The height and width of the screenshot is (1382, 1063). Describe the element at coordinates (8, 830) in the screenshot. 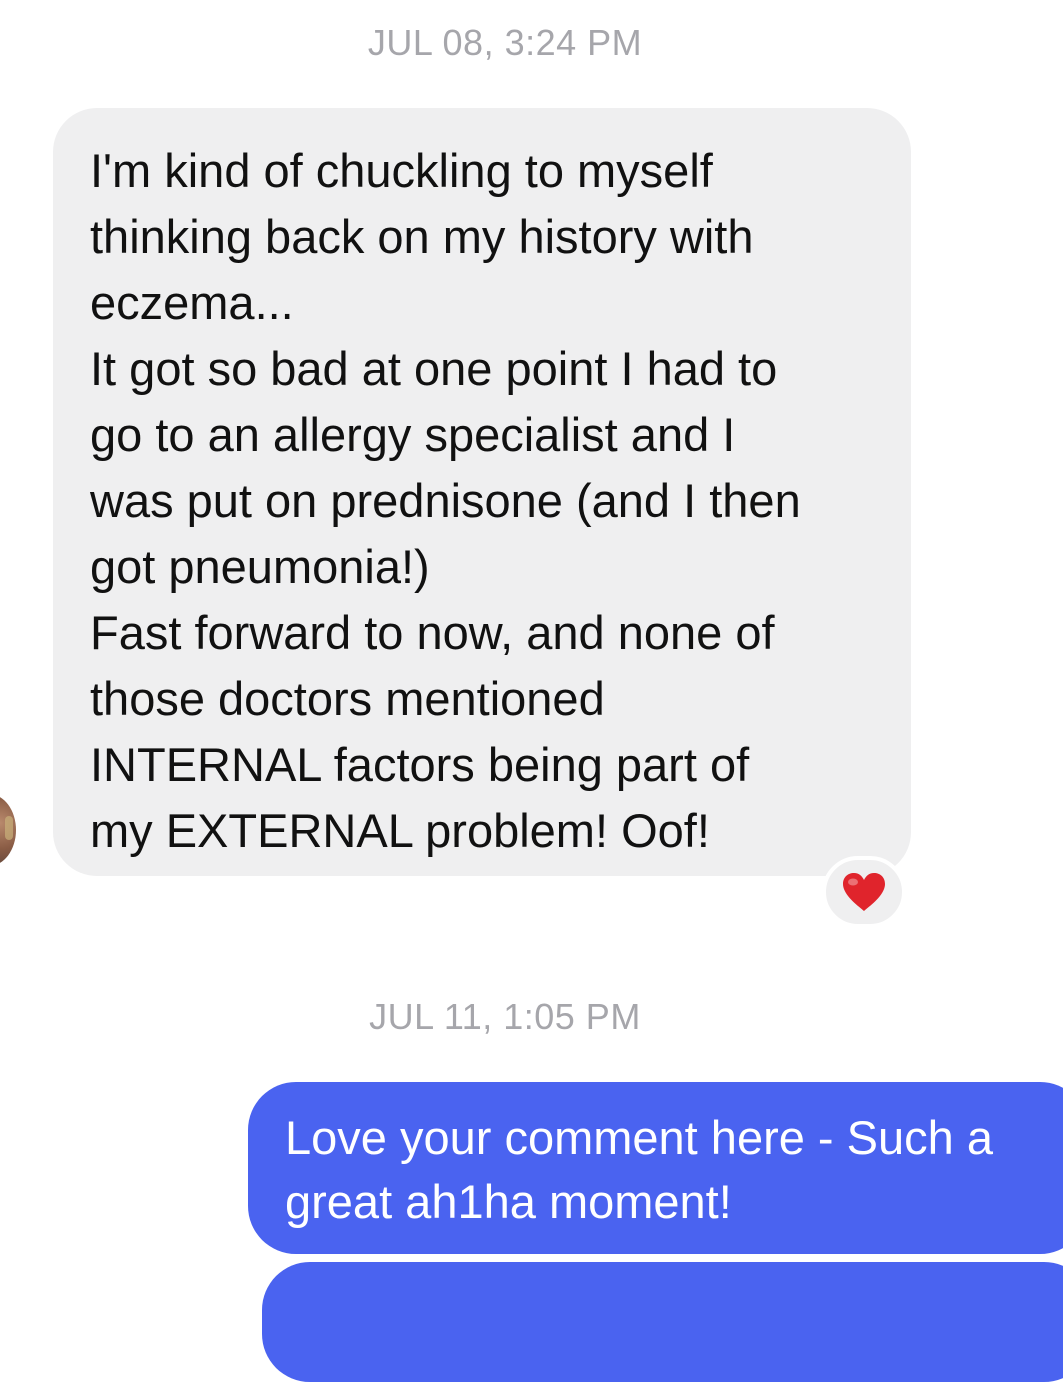

I see `sender-avatar` at that location.